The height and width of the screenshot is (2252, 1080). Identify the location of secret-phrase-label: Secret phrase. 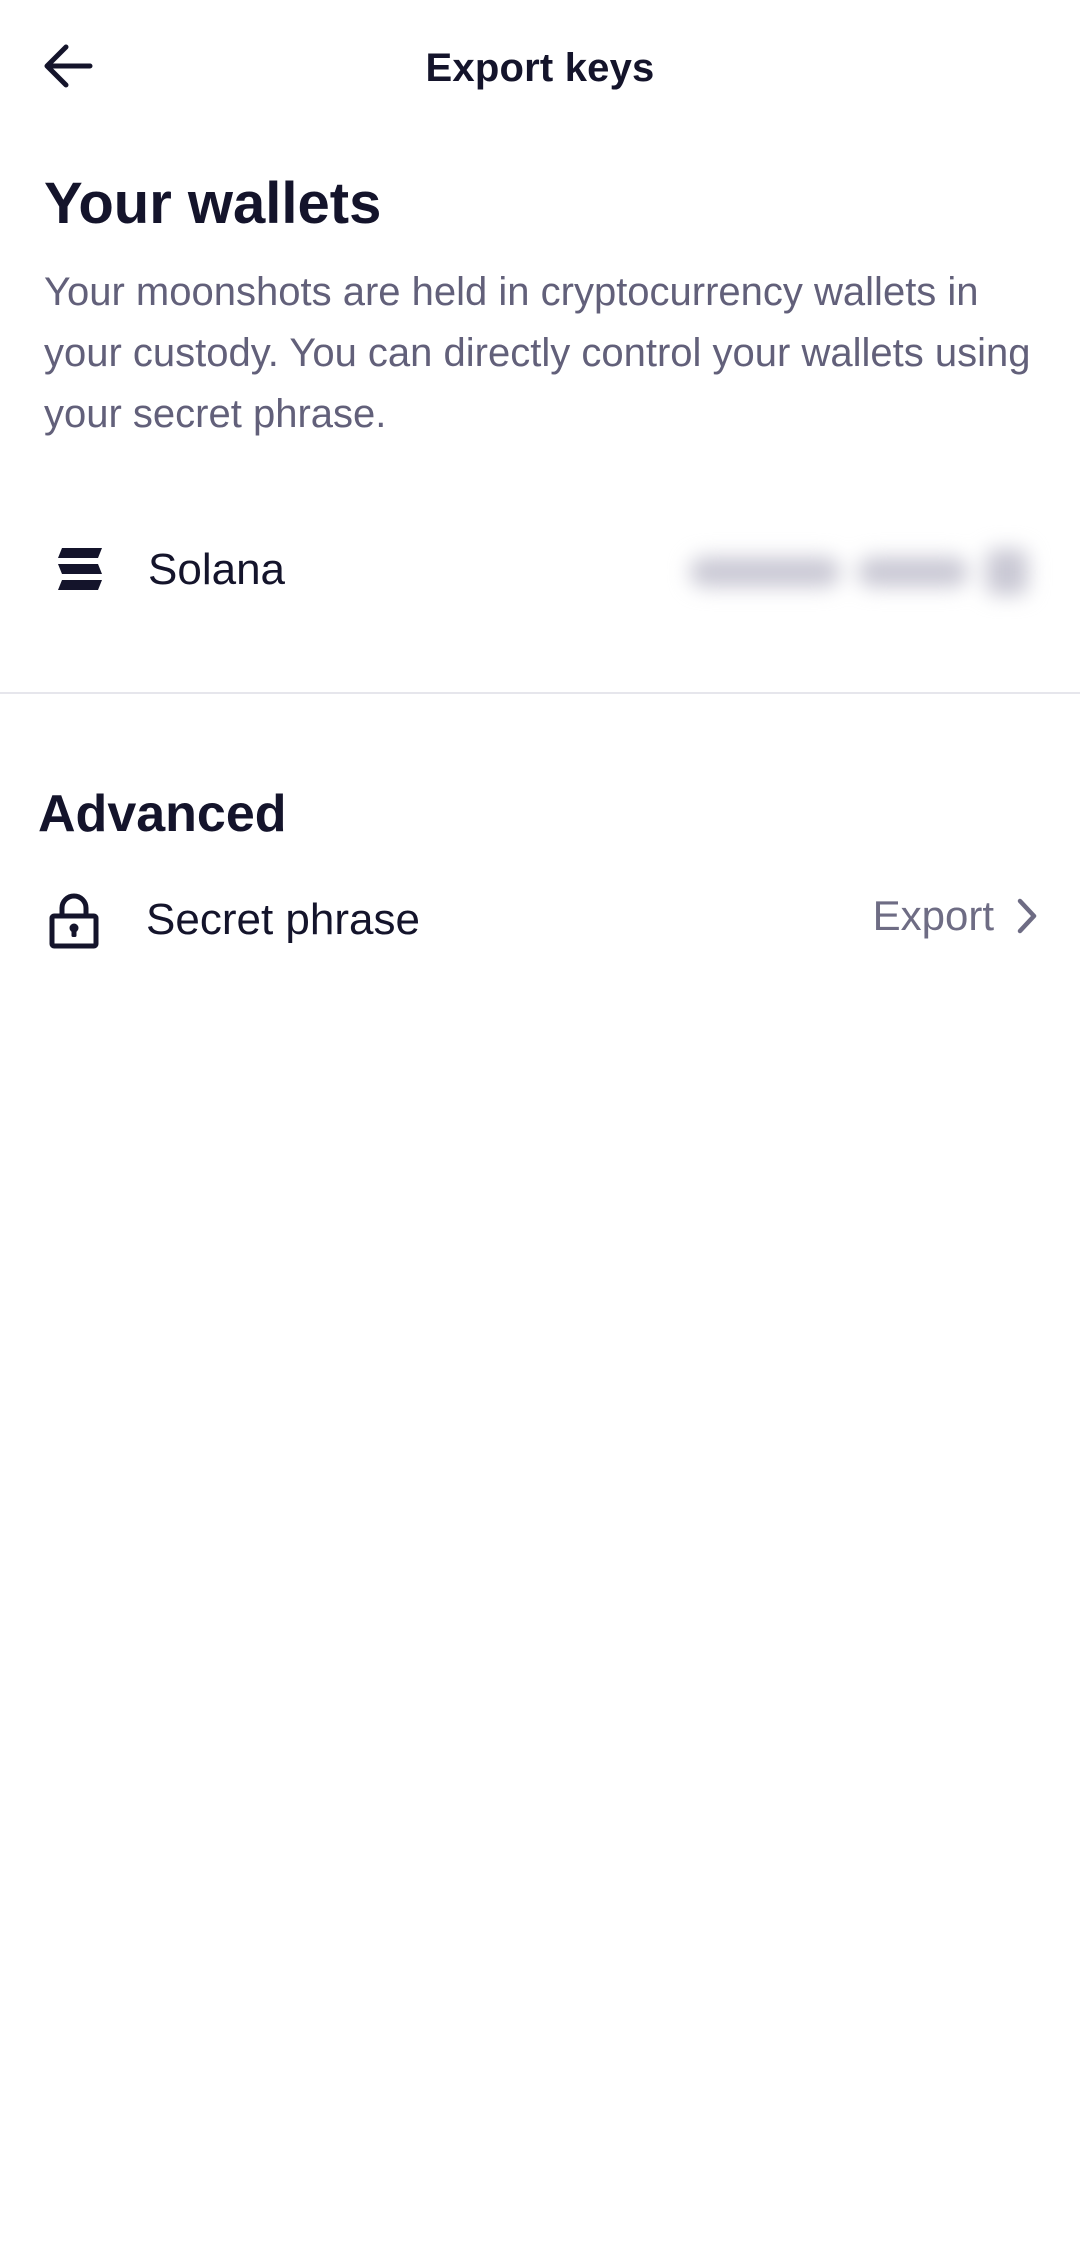
(283, 919).